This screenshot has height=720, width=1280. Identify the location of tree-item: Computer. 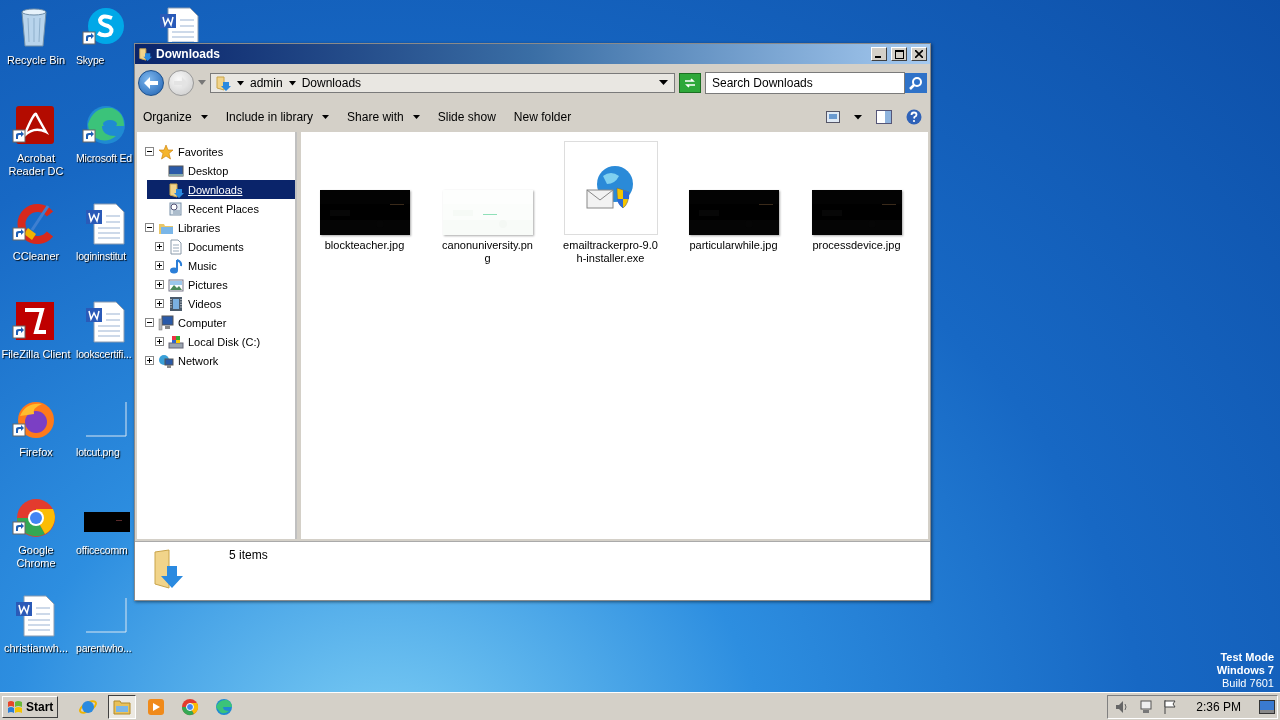
(216, 322).